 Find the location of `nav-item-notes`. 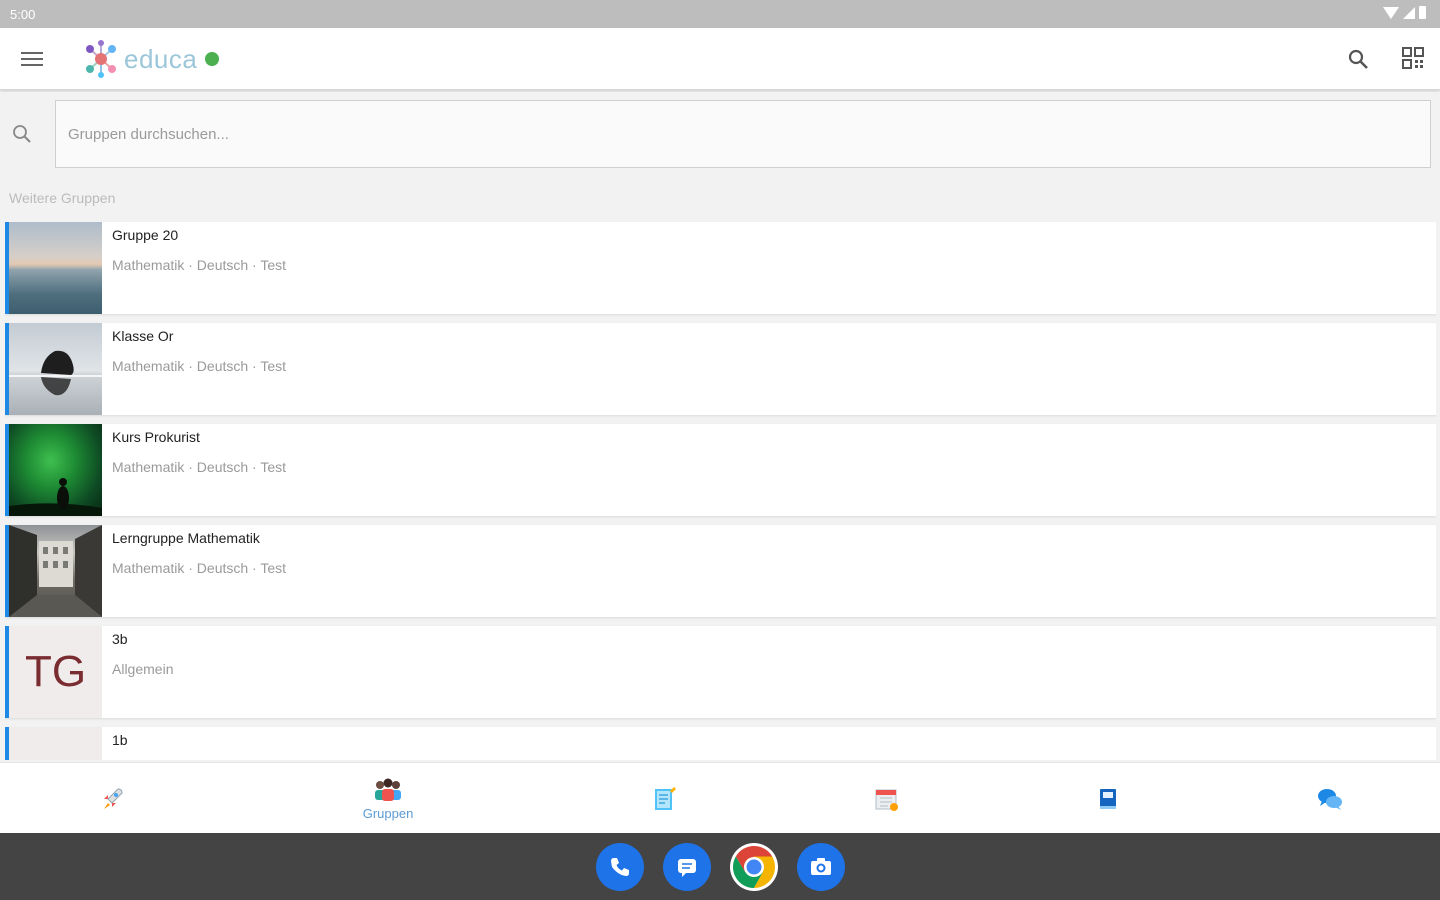

nav-item-notes is located at coordinates (664, 798).